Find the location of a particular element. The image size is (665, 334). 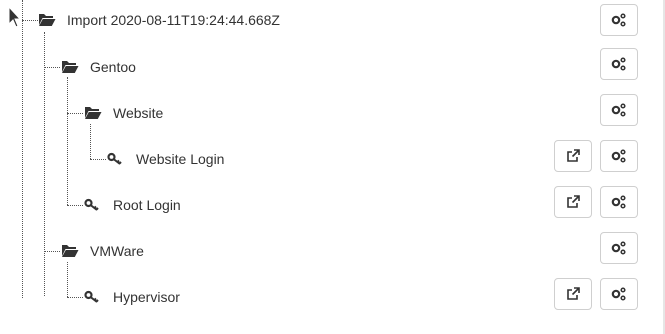

mouse-pointer-icon is located at coordinates (15, 19).